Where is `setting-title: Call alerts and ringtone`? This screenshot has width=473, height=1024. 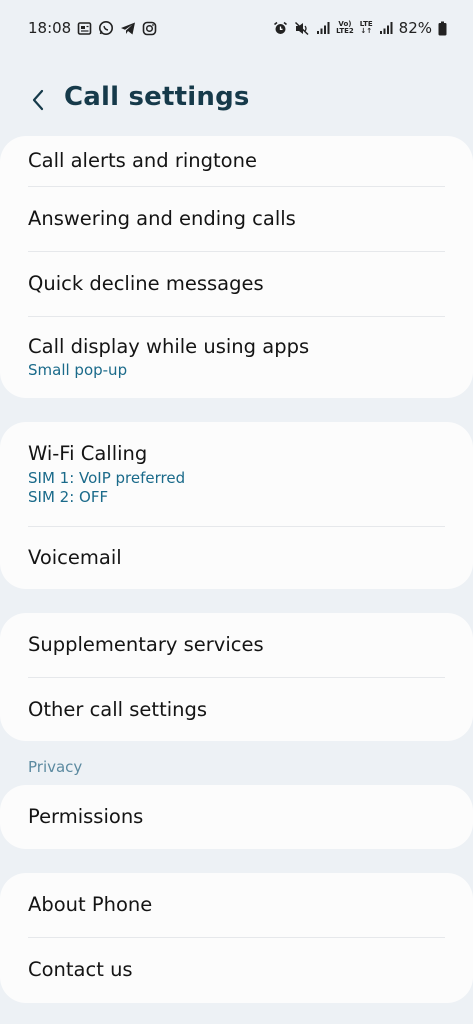
setting-title: Call alerts and ringtone is located at coordinates (142, 160).